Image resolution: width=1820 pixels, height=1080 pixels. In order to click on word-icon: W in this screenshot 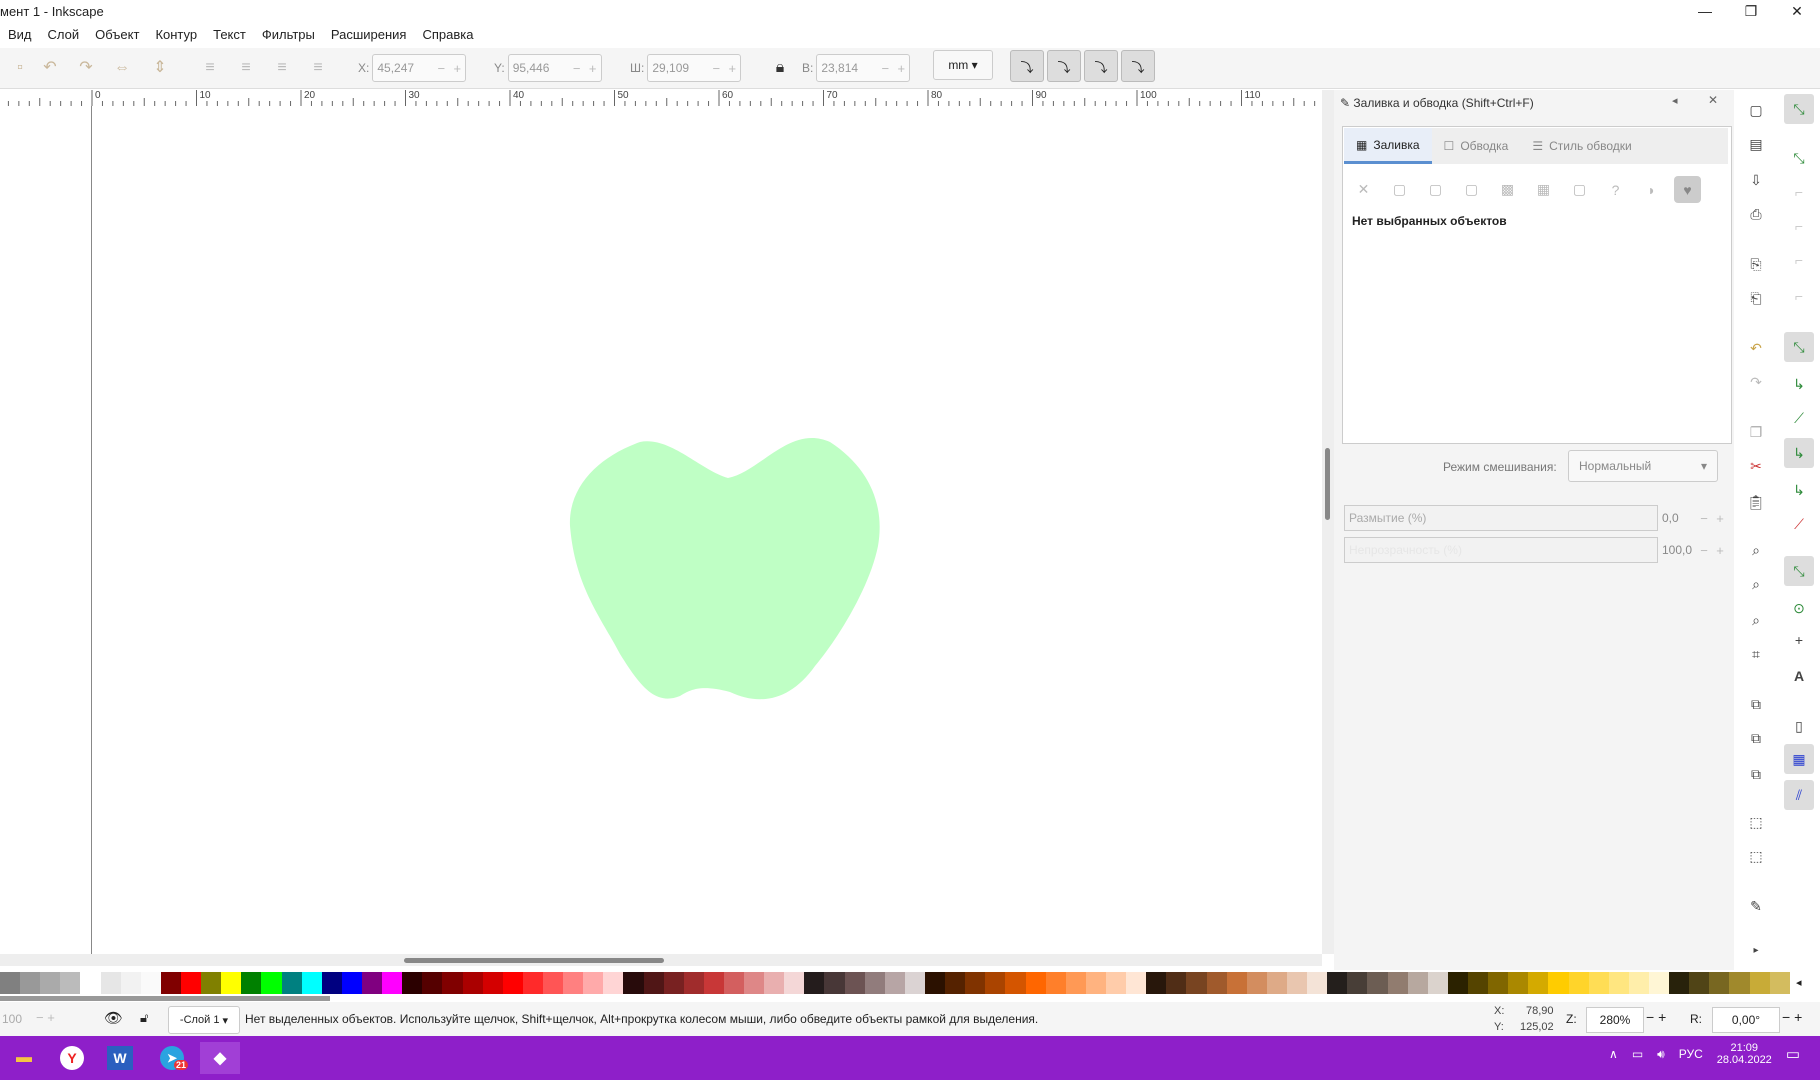, I will do `click(120, 1058)`.